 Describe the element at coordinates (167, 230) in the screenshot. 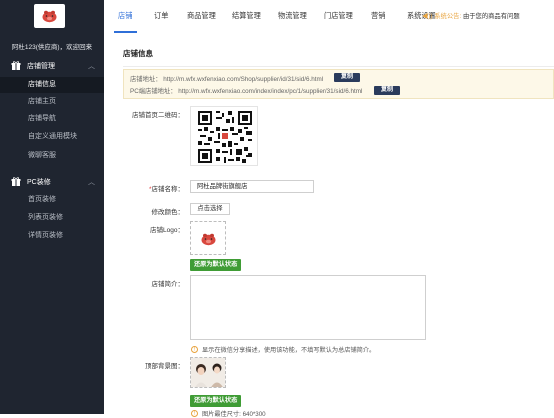

I see `logo-label: 店铺Logo：` at that location.